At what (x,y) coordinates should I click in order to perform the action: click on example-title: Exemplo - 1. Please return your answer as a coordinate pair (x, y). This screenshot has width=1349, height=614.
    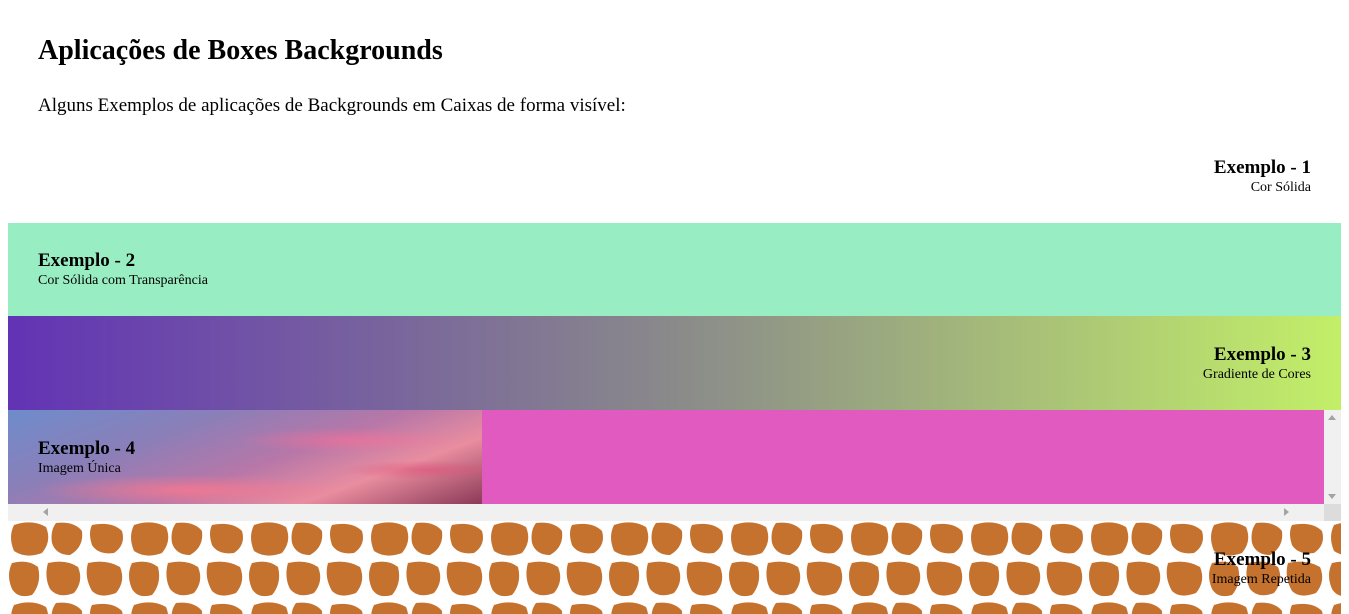
    Looking at the image, I should click on (1262, 167).